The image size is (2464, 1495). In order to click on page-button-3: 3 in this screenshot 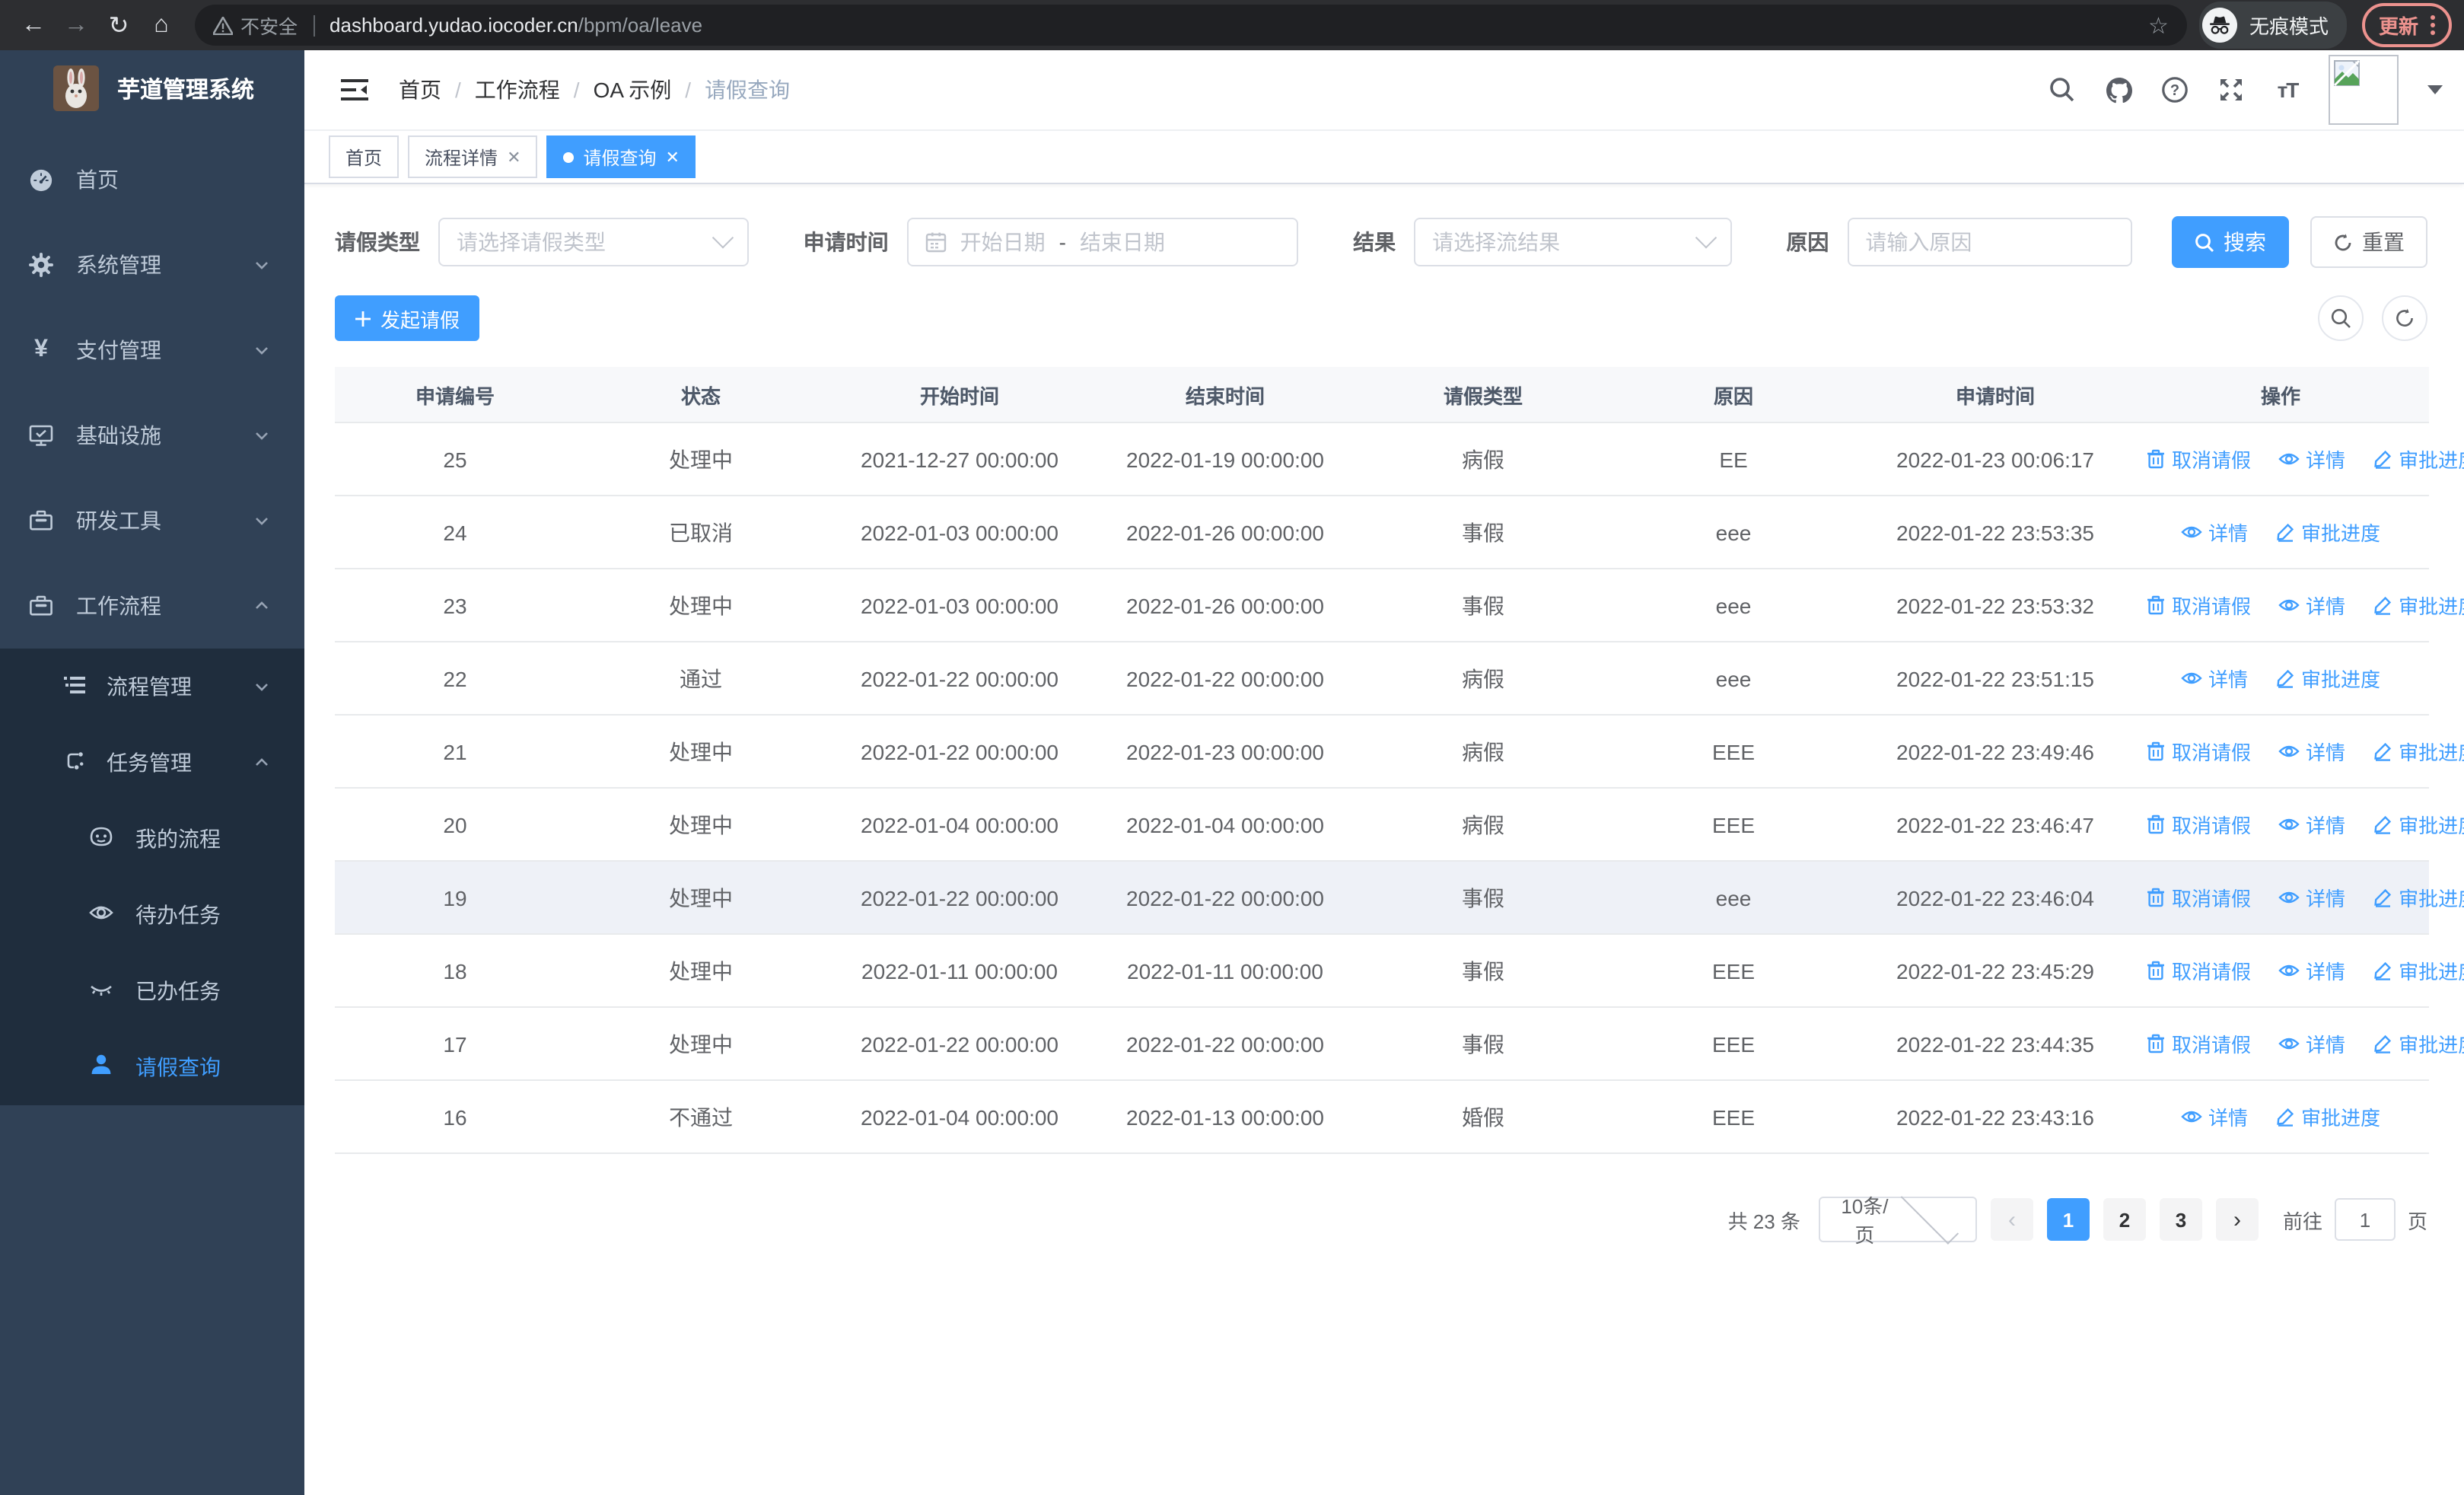, I will do `click(2180, 1219)`.